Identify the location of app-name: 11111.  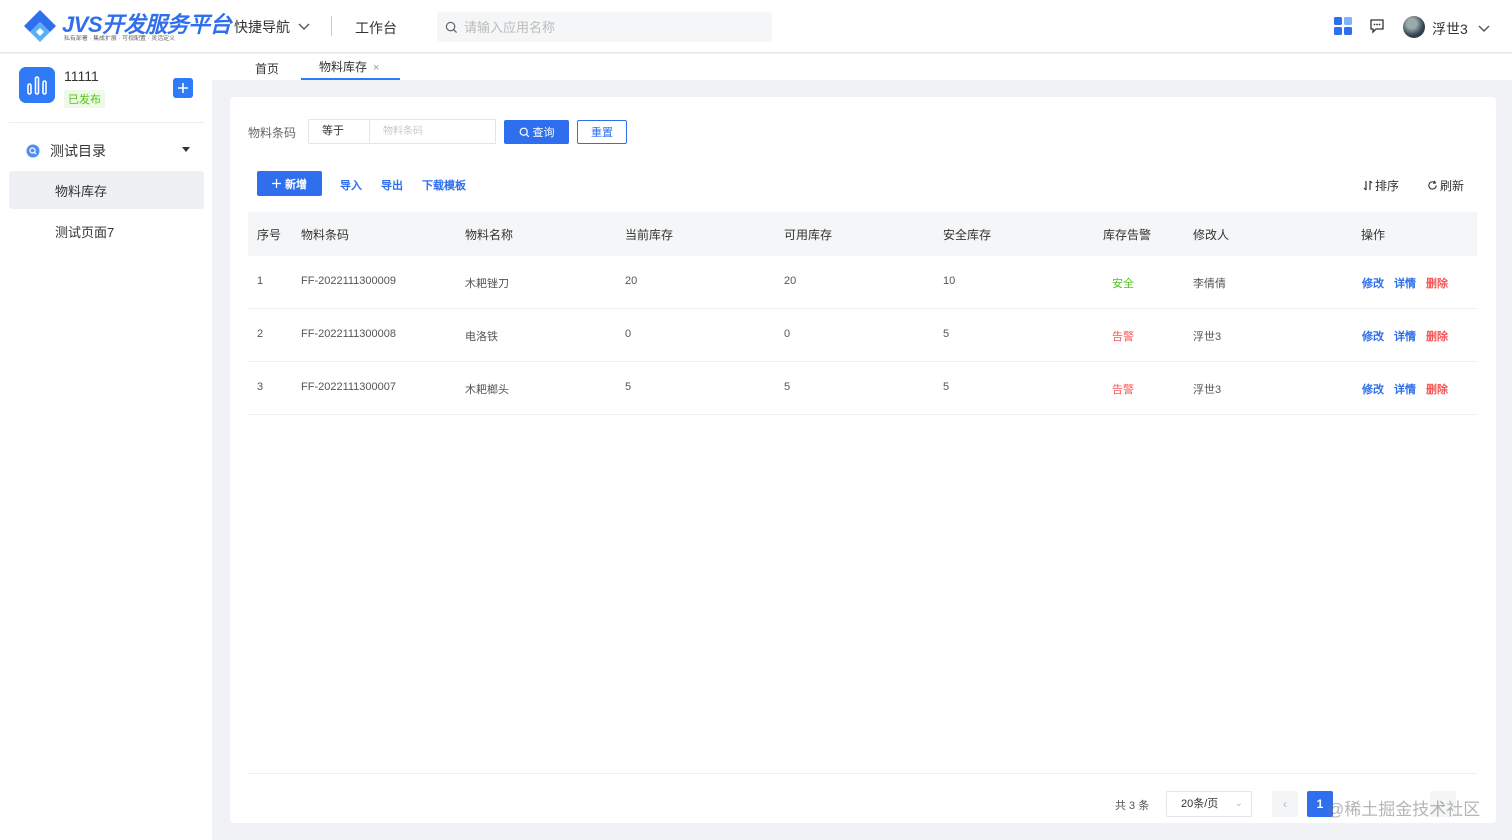
(81, 76).